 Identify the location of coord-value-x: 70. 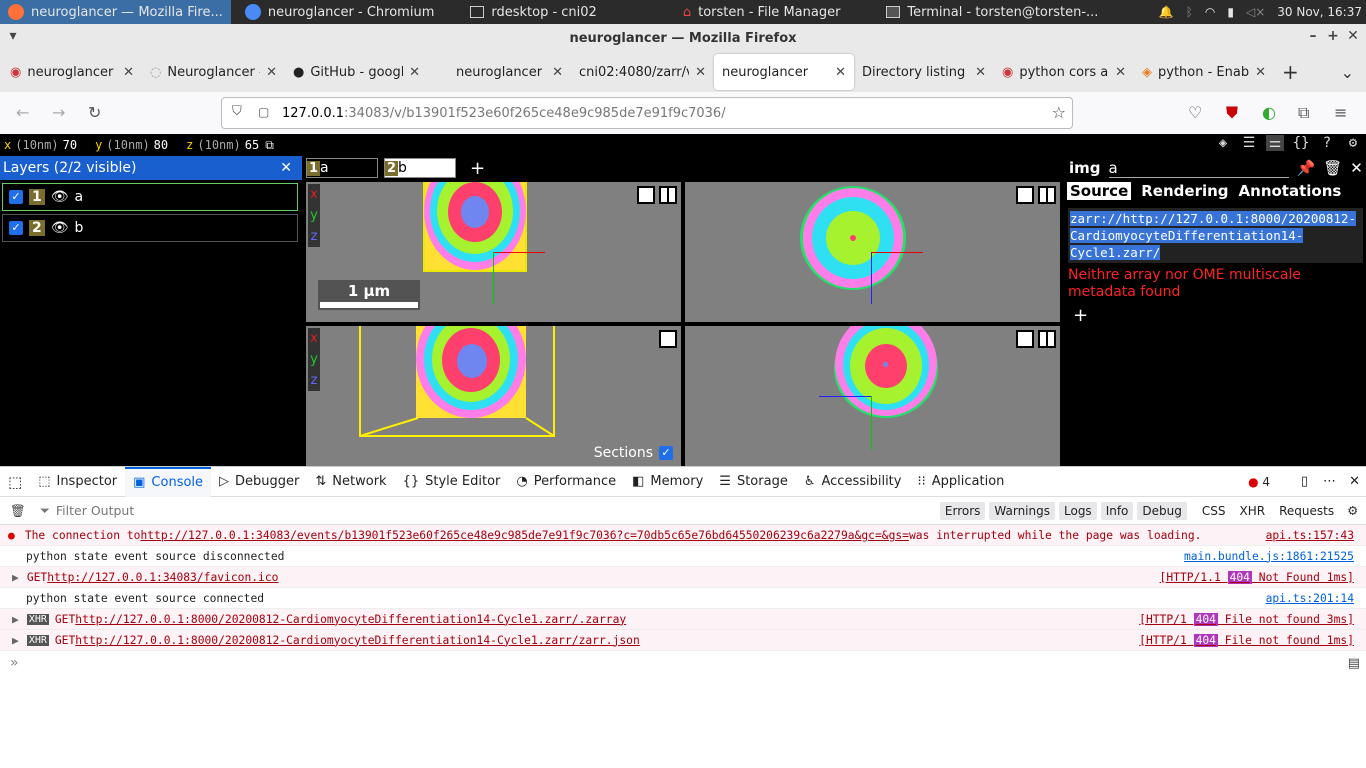
(70, 145).